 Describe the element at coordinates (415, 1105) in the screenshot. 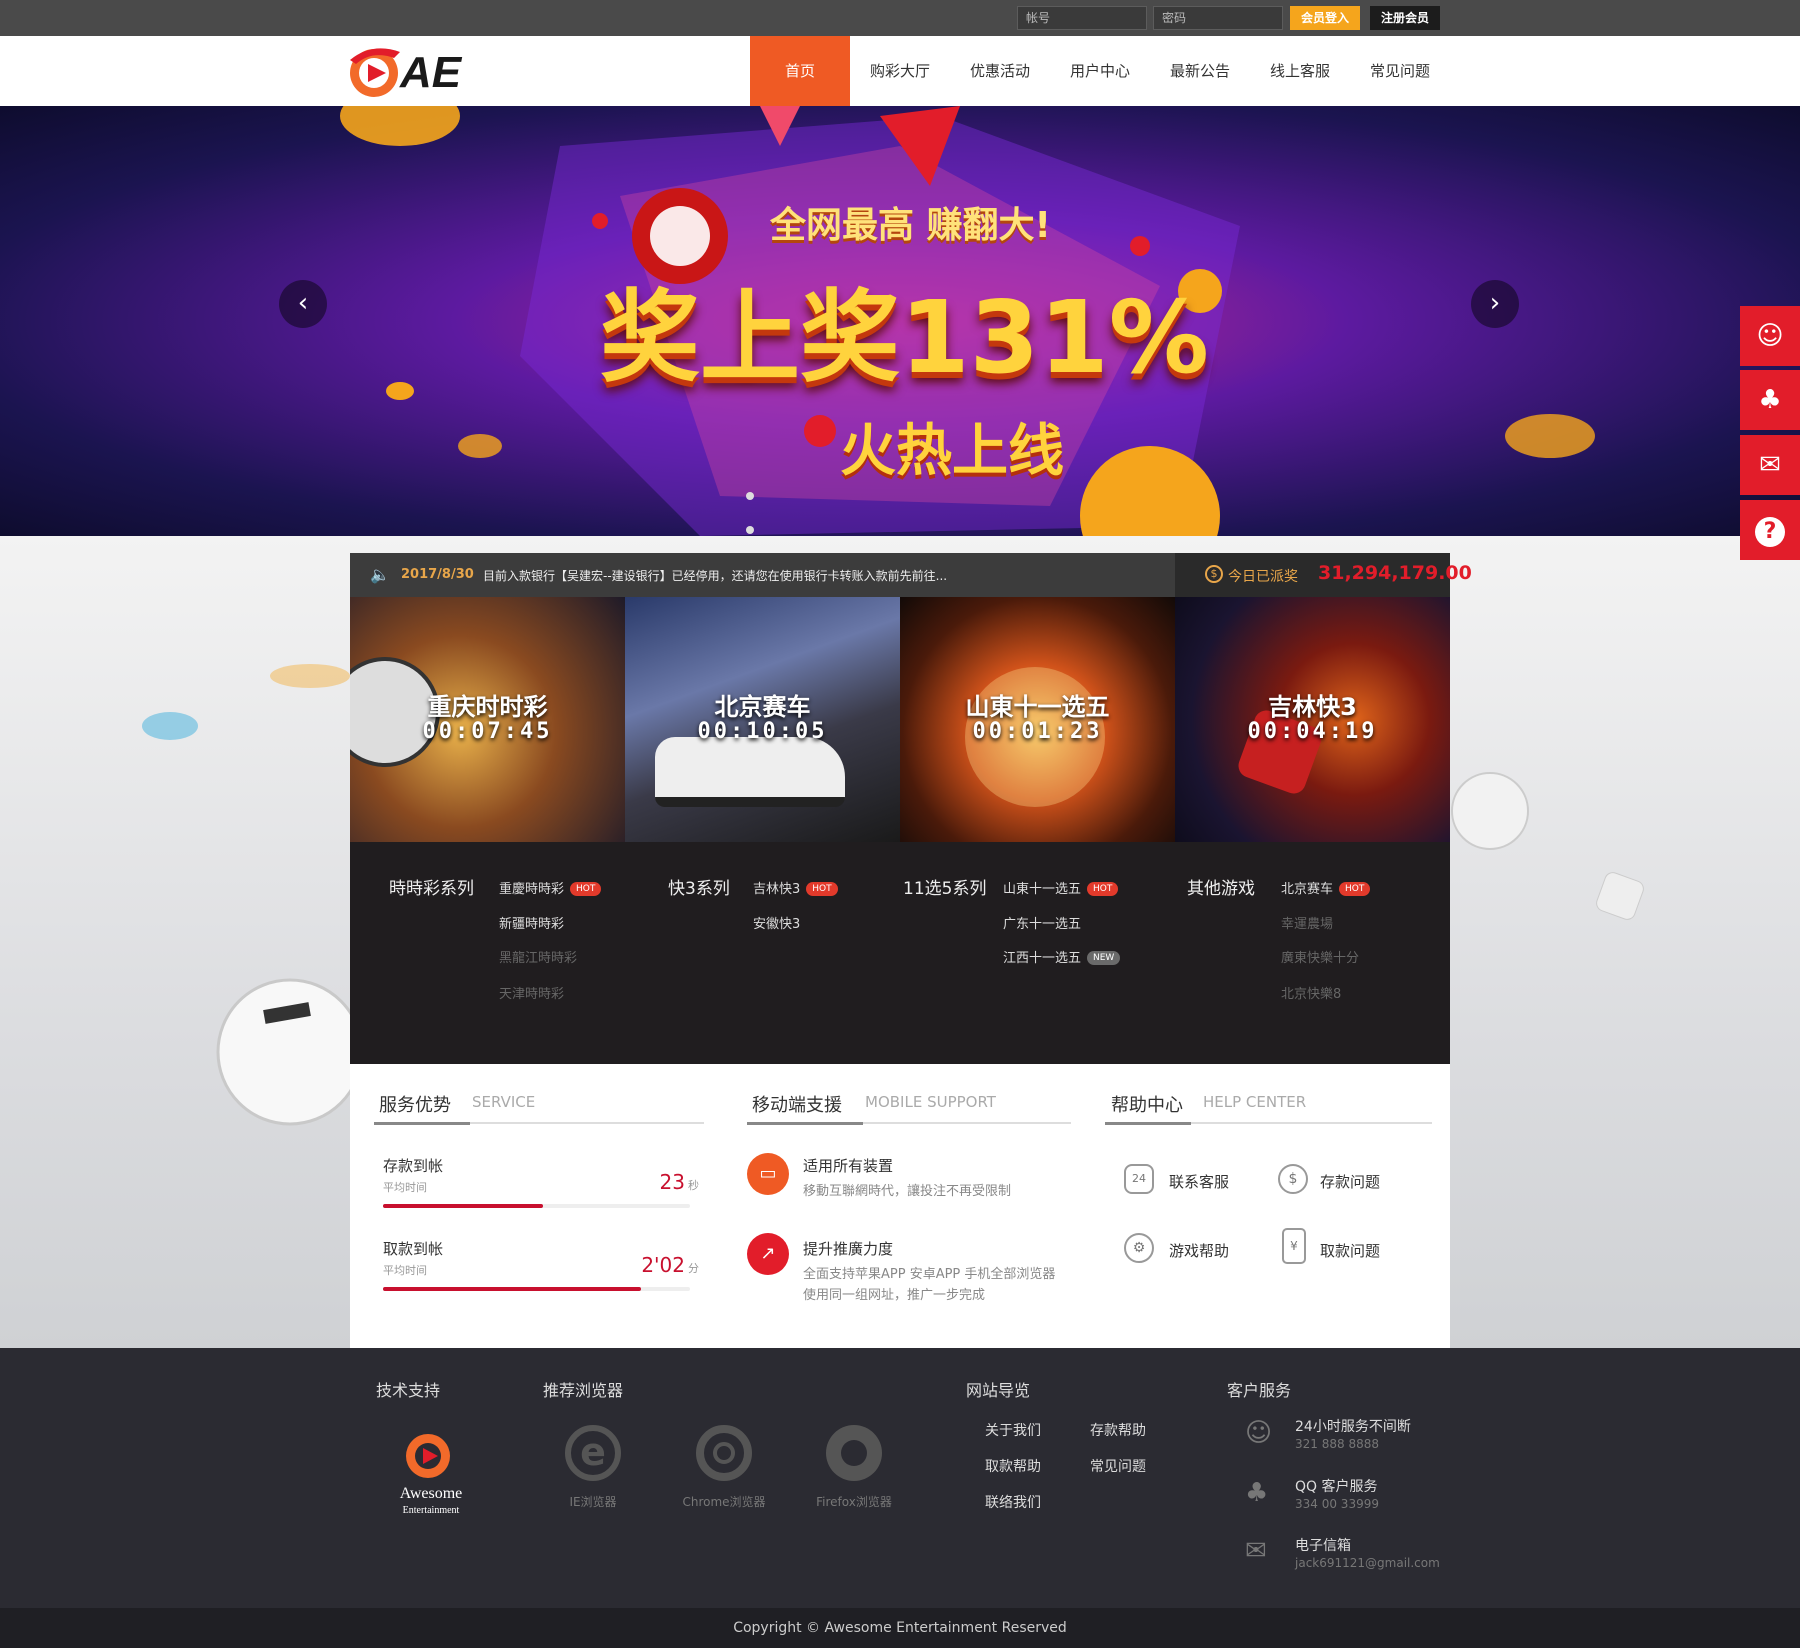

I see `service-title: 服务优势` at that location.